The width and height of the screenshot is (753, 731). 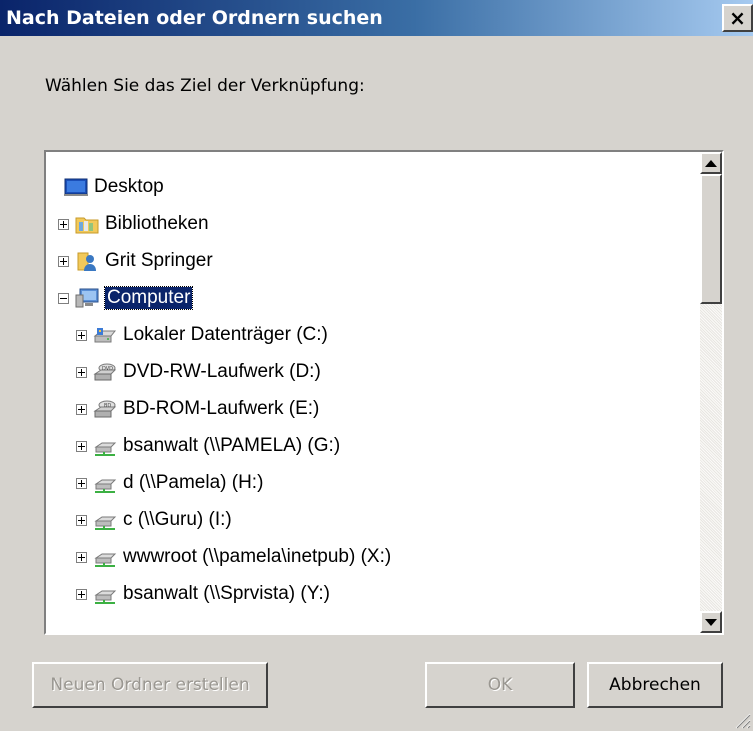 What do you see at coordinates (129, 186) in the screenshot?
I see `tree-item-label: Desktop` at bounding box center [129, 186].